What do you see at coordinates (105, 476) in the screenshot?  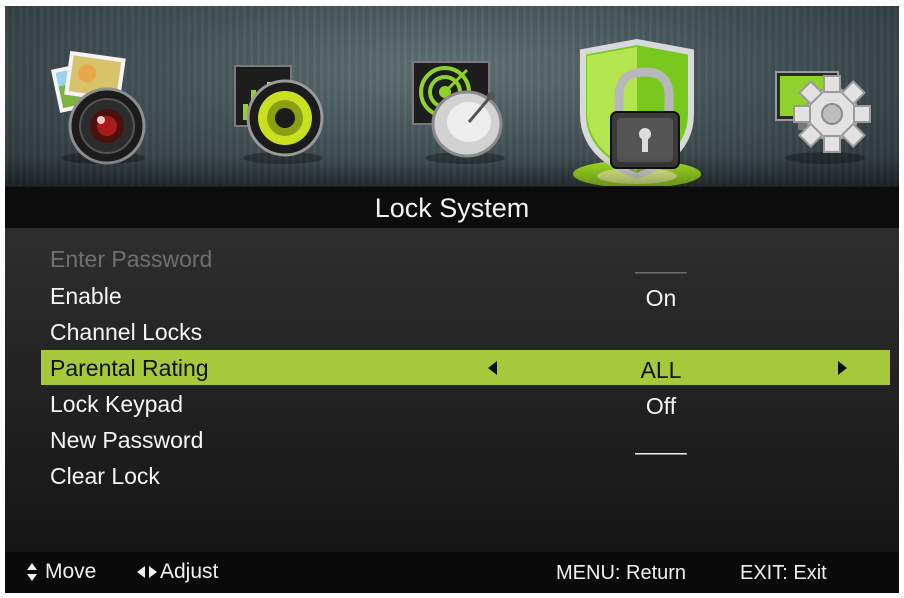 I see `menu-item-label: Clear Lock` at bounding box center [105, 476].